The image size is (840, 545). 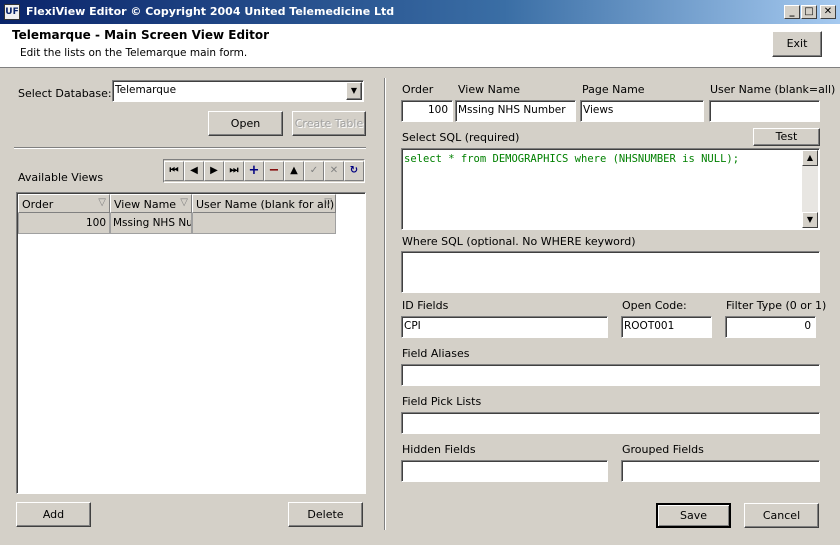 I want to click on database-value: Telemarque, so click(x=146, y=90).